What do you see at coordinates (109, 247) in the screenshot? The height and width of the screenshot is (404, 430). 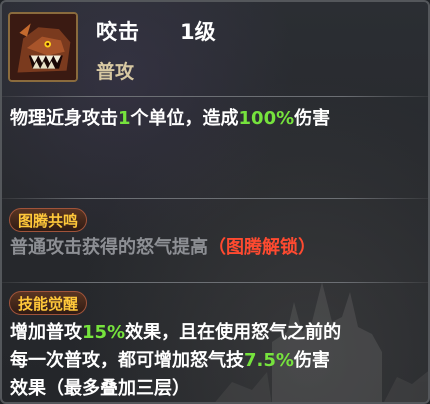 I see `totem-effect-text: 普通攻击获得的怒气提高` at bounding box center [109, 247].